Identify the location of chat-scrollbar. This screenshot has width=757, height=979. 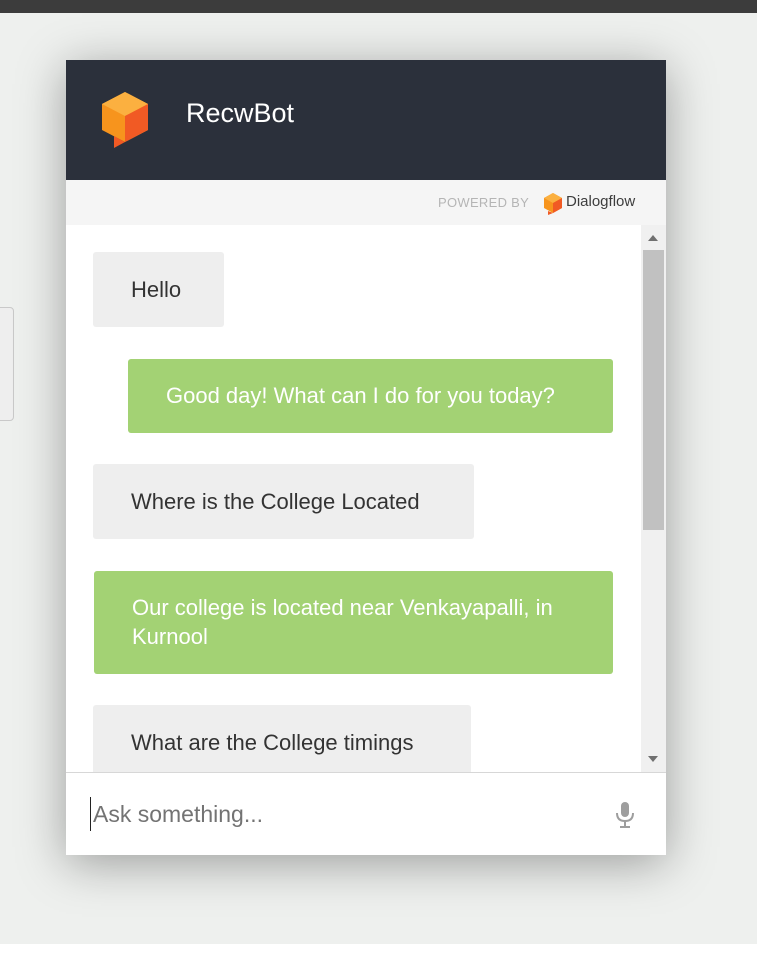
(653, 498).